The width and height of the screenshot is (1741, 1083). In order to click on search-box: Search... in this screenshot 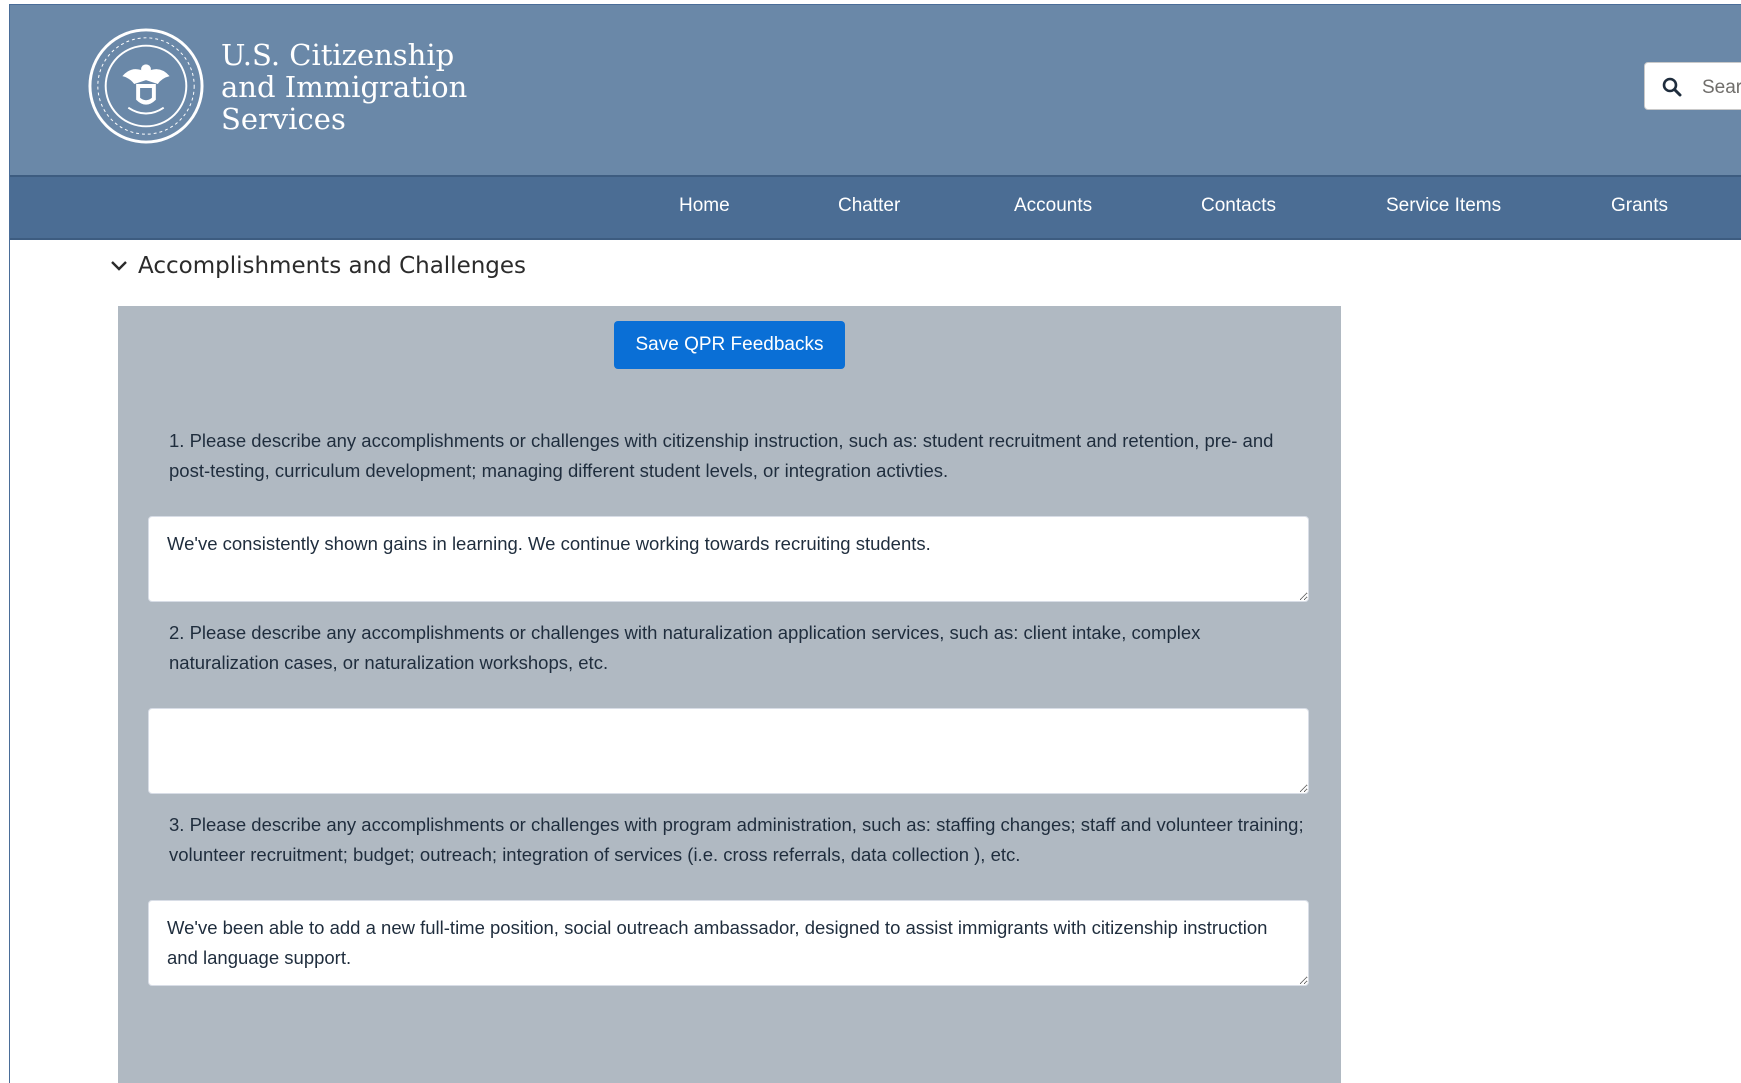, I will do `click(1692, 86)`.